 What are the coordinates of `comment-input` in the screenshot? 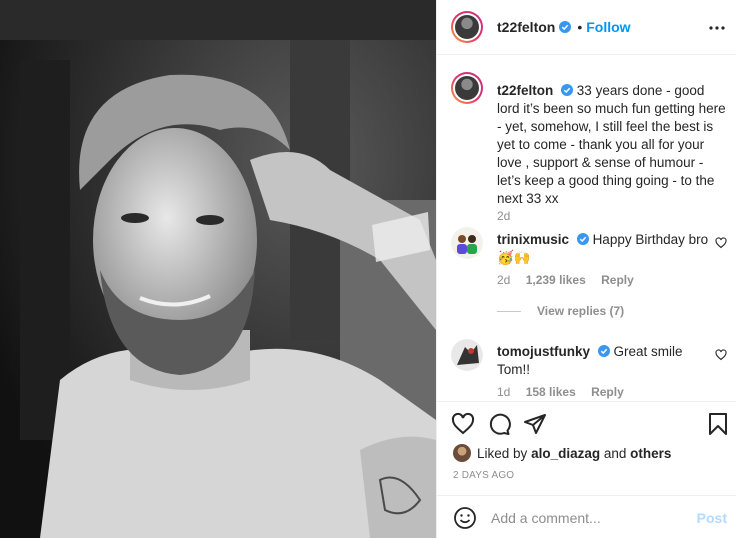 It's located at (591, 517).